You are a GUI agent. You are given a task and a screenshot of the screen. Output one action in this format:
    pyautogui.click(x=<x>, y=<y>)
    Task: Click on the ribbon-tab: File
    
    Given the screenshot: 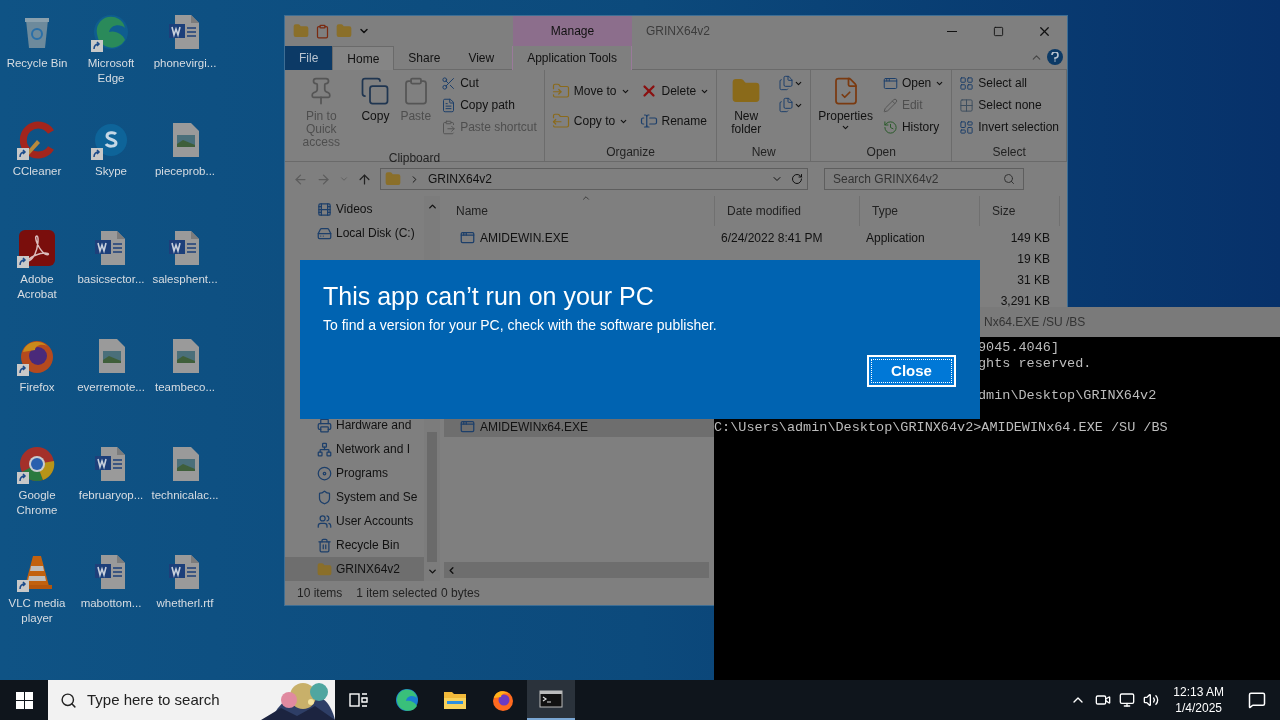 What is the action you would take?
    pyautogui.click(x=309, y=58)
    